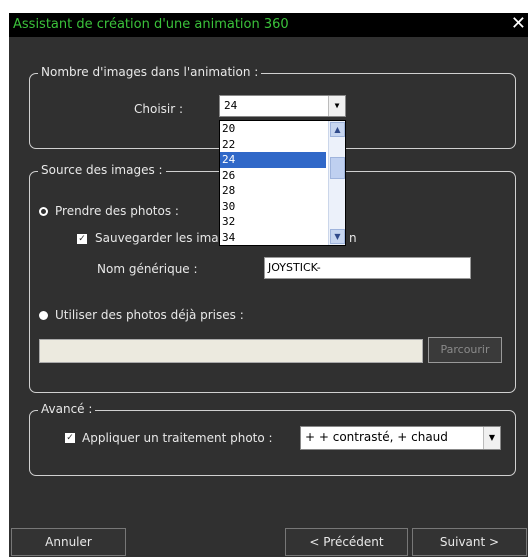  Describe the element at coordinates (229, 190) in the screenshot. I see `dropdown-option-label: 28` at that location.